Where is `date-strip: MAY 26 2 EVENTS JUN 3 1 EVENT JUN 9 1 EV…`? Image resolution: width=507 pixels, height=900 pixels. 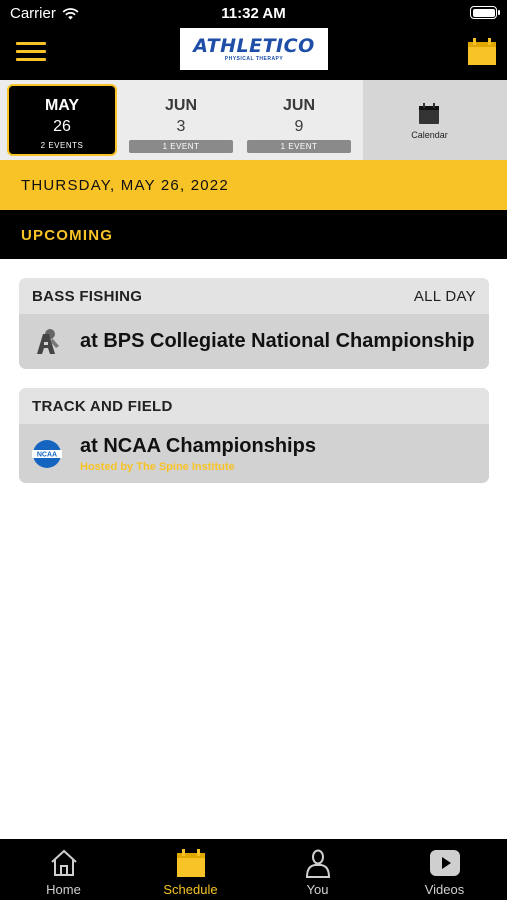 date-strip: MAY 26 2 EVENTS JUN 3 1 EVENT JUN 9 1 EV… is located at coordinates (253, 120).